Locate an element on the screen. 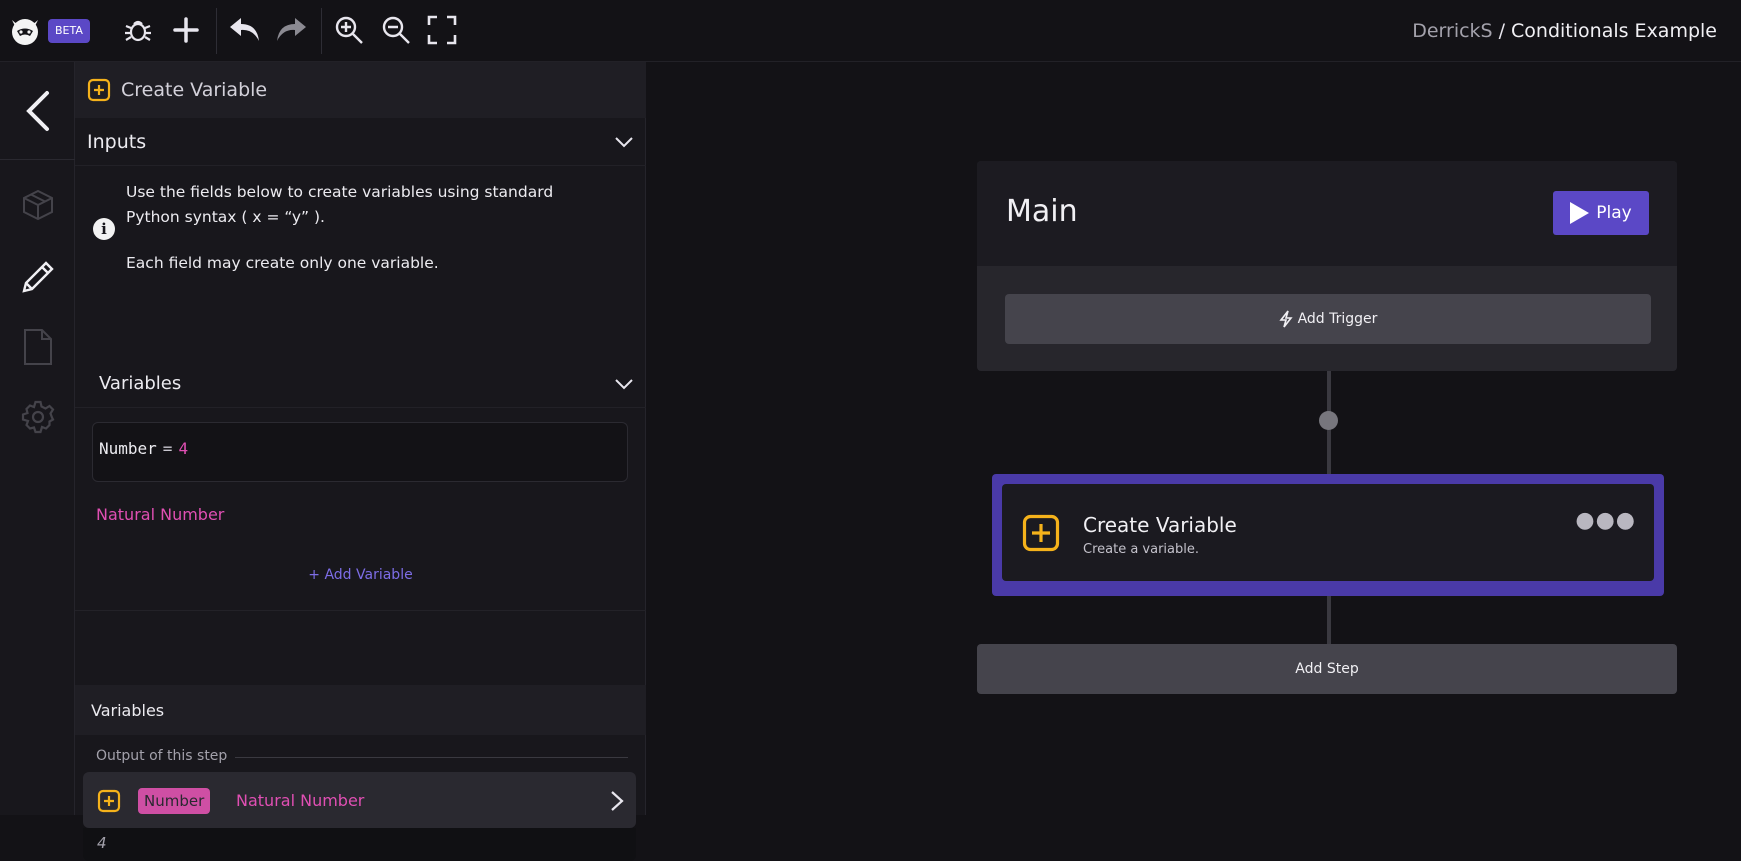 The width and height of the screenshot is (1741, 861). zoom-out-icon is located at coordinates (396, 30).